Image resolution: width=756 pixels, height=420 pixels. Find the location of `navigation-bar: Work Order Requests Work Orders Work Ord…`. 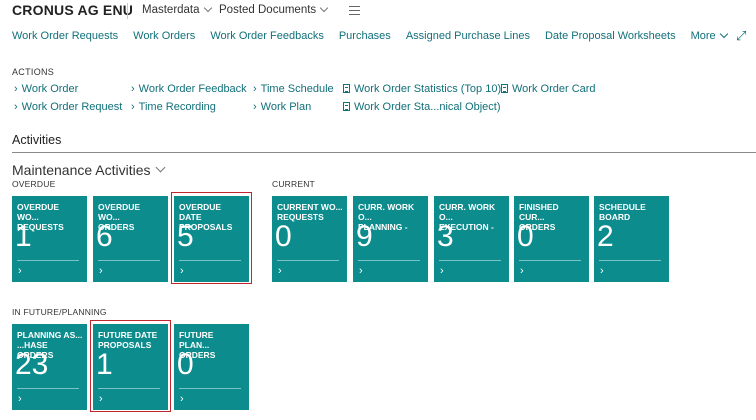

navigation-bar: Work Order Requests Work Orders Work Ord… is located at coordinates (384, 35).